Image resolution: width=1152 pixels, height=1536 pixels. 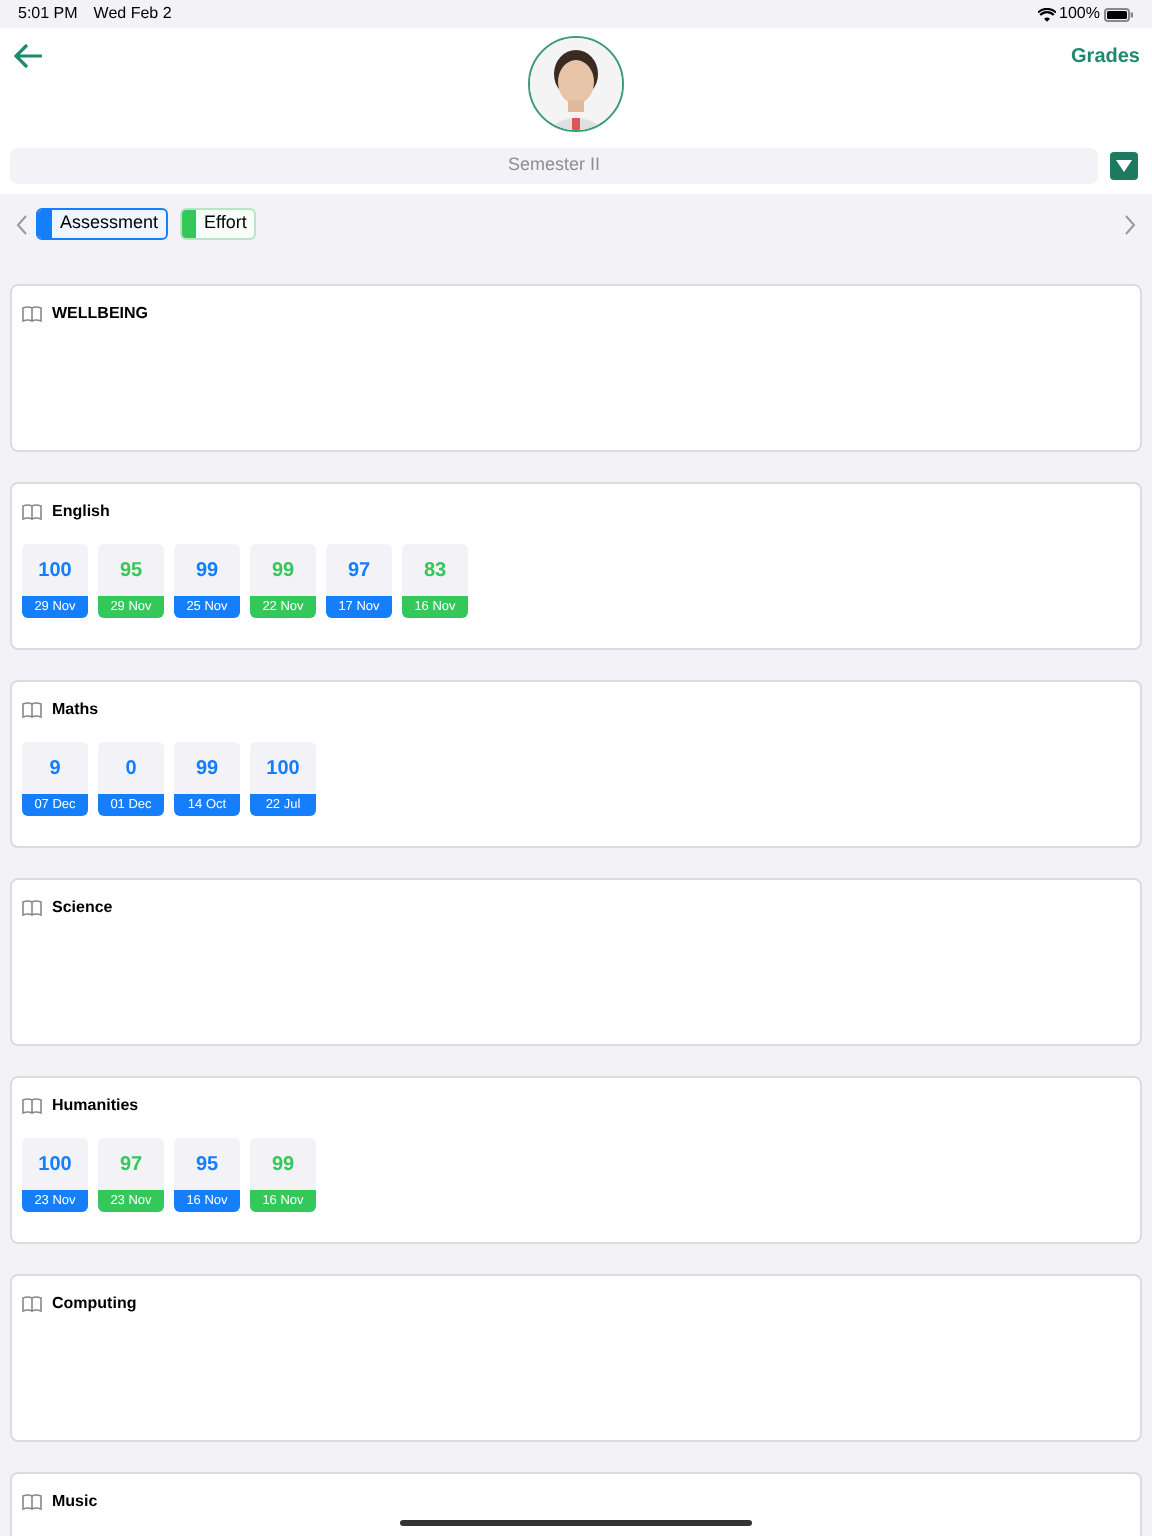 I want to click on status-date: Wed Feb 2, so click(x=132, y=14).